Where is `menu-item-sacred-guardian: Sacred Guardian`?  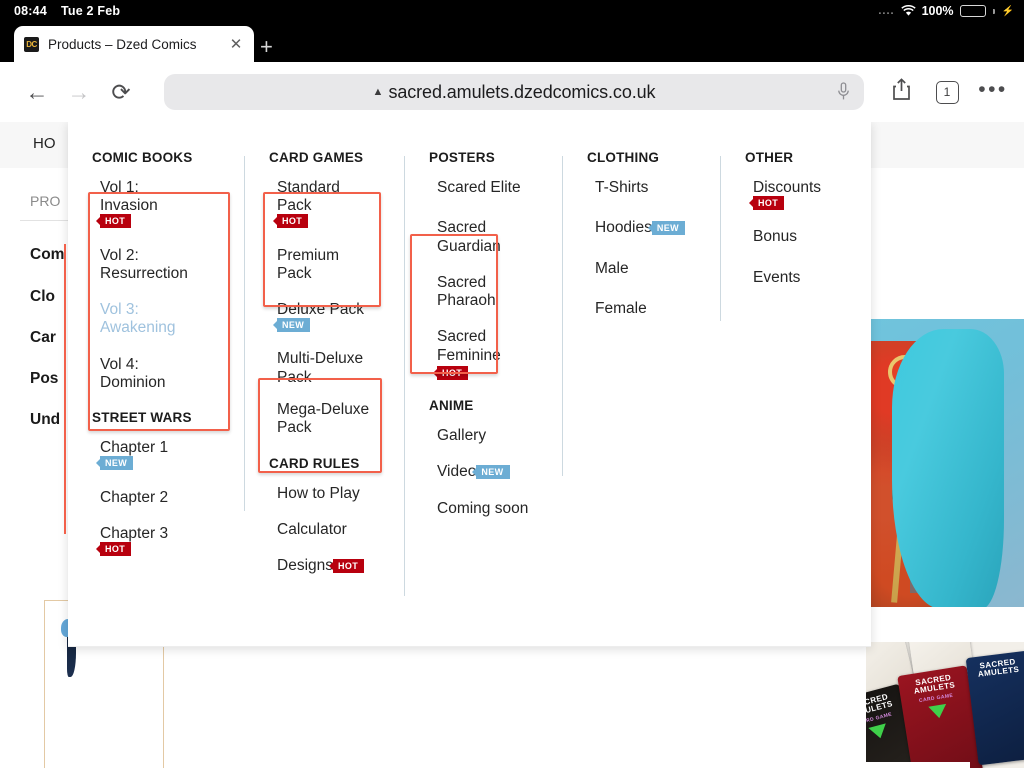 menu-item-sacred-guardian: Sacred Guardian is located at coordinates (493, 237).